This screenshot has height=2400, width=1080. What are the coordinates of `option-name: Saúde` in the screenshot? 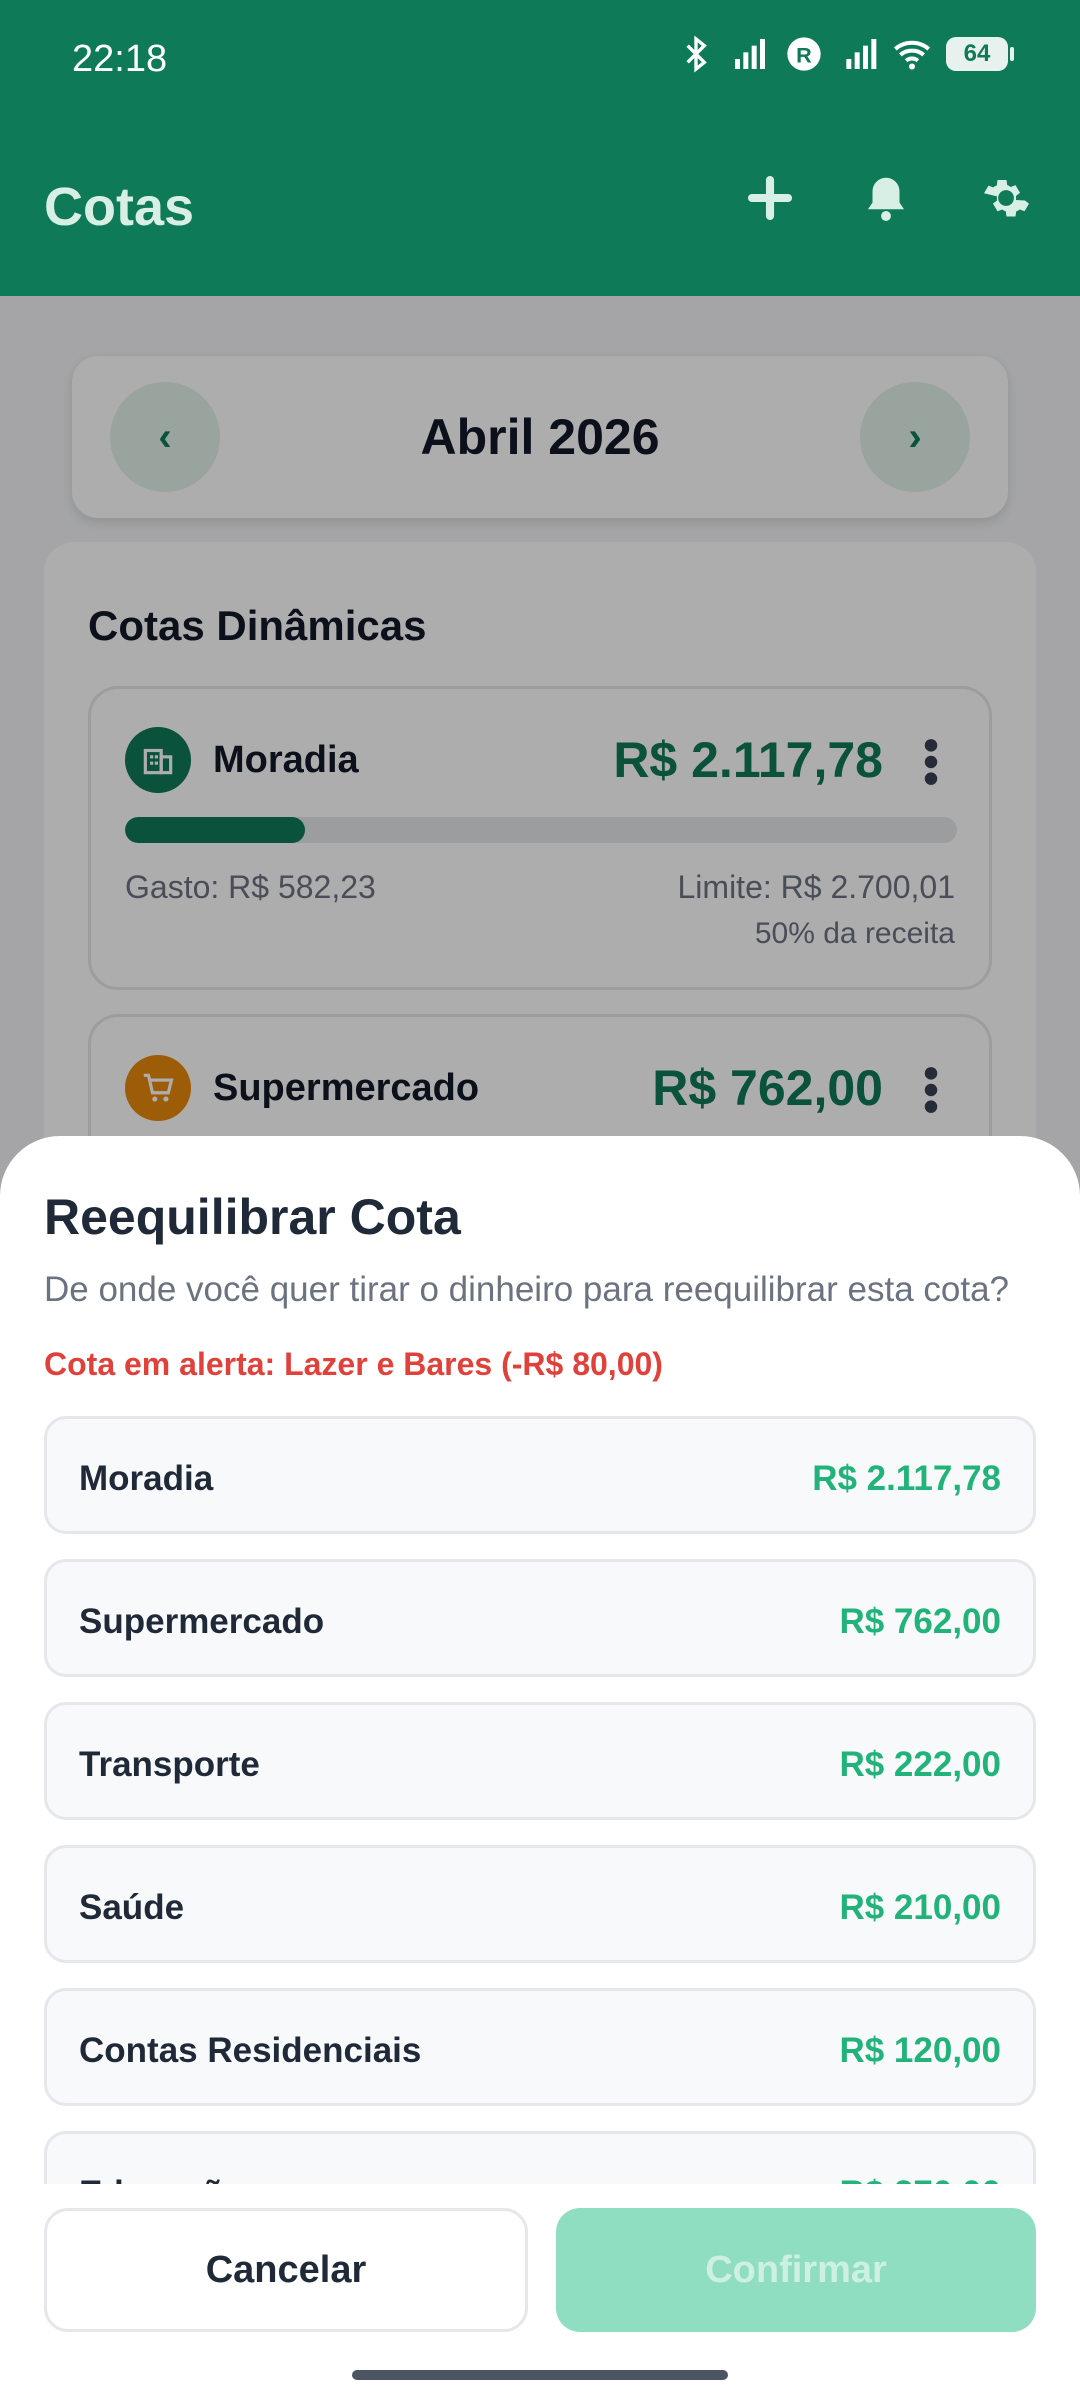 It's located at (132, 1907).